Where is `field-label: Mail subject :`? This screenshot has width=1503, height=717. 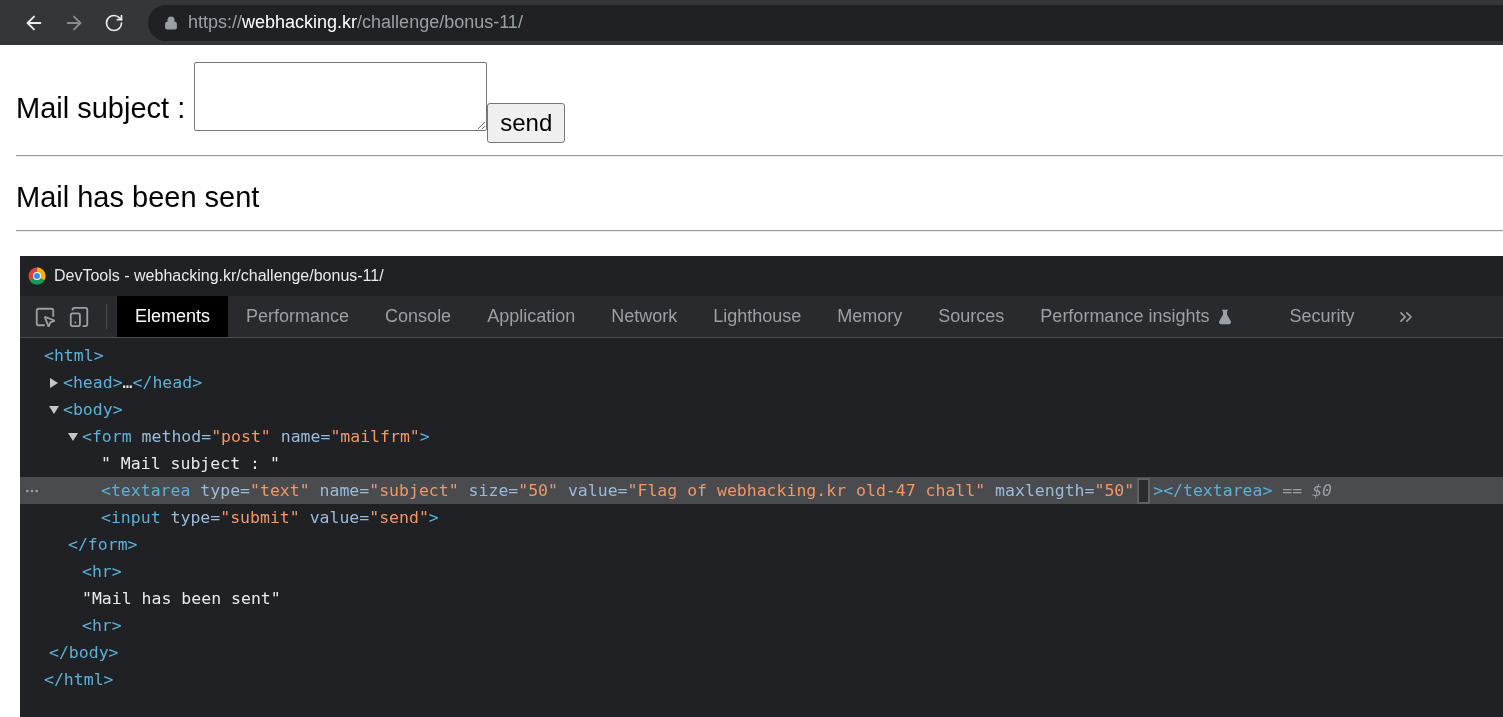 field-label: Mail subject : is located at coordinates (101, 108).